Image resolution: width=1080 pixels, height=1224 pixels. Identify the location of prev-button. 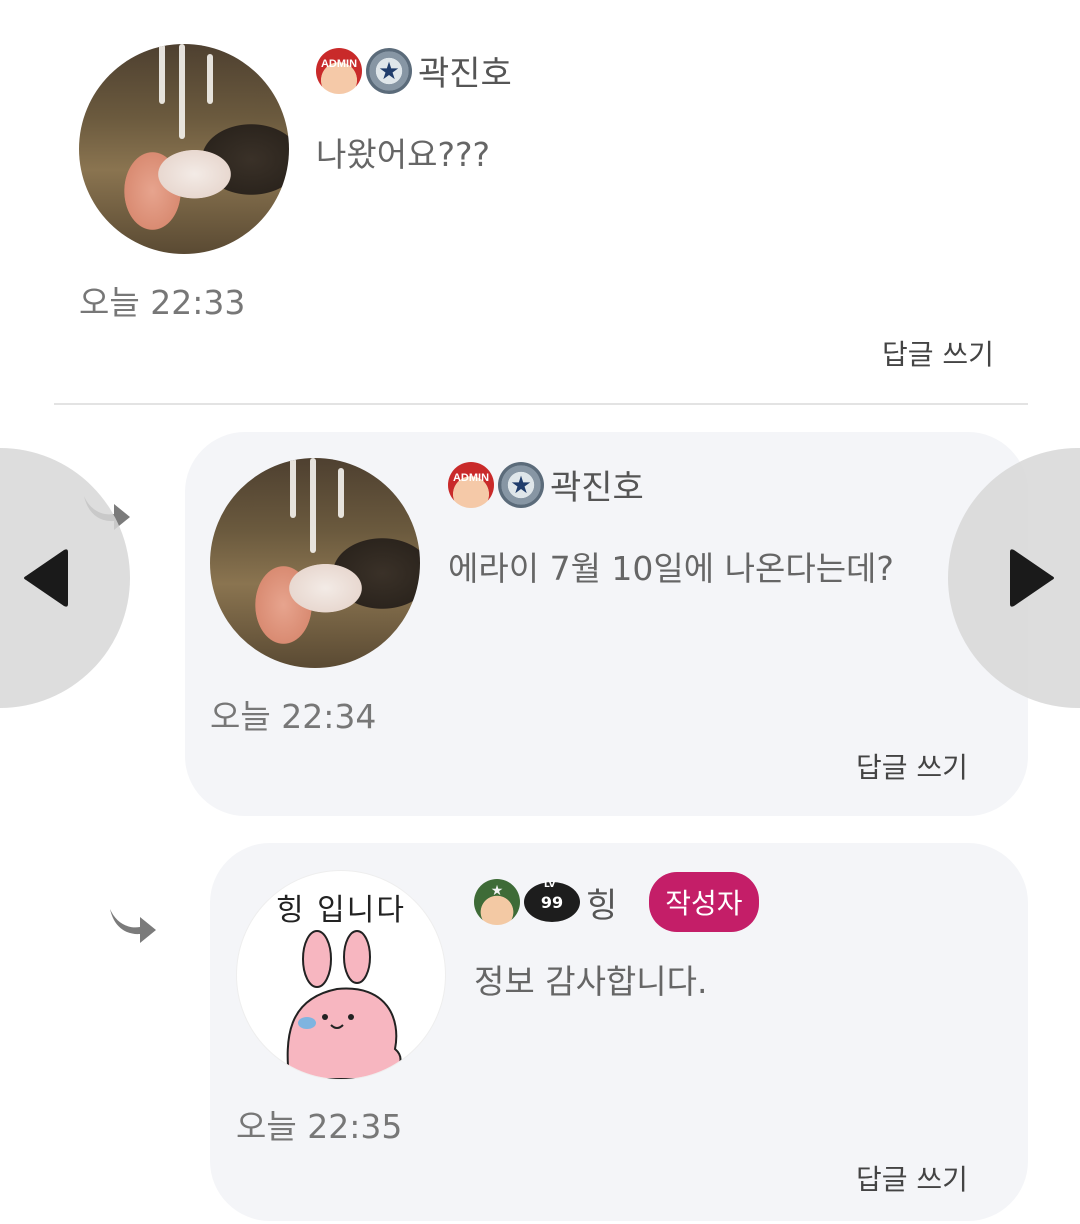
(65, 578).